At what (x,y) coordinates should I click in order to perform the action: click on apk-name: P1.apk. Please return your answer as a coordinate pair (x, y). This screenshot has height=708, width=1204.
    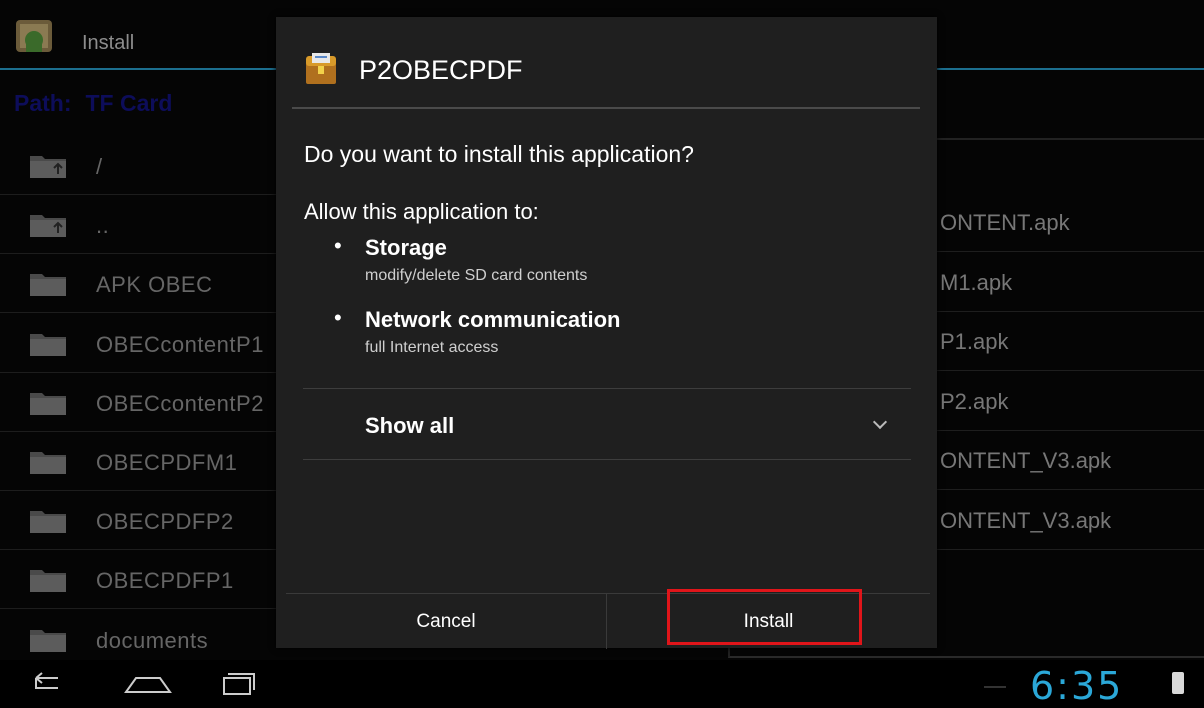
    Looking at the image, I should click on (974, 341).